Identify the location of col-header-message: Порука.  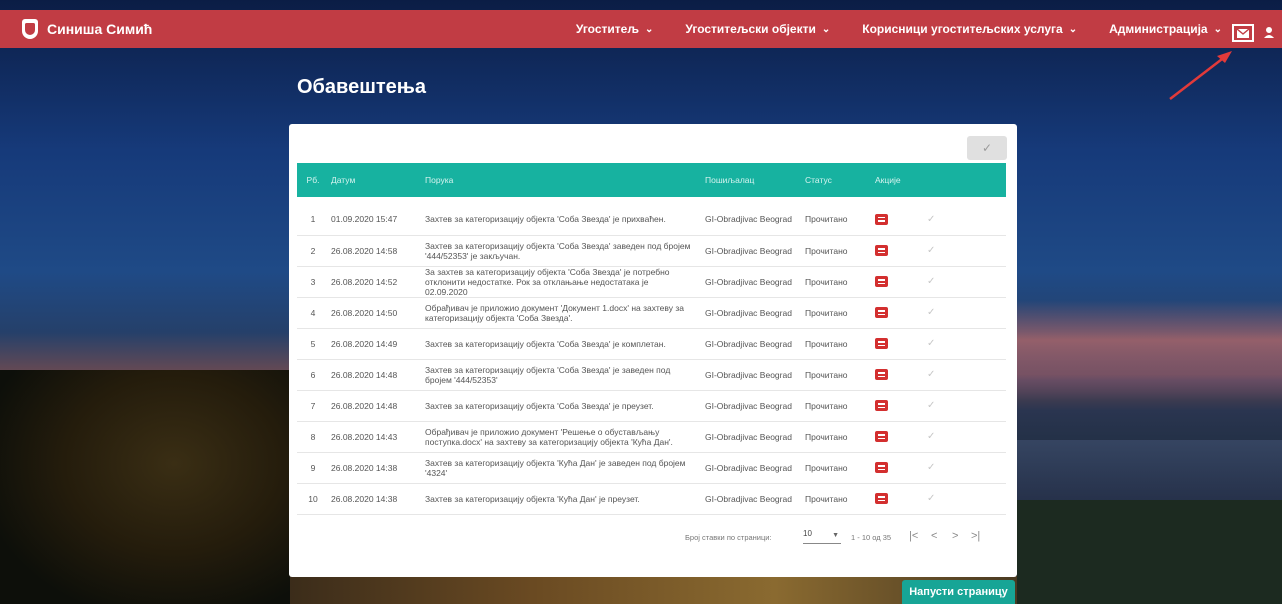
(439, 180).